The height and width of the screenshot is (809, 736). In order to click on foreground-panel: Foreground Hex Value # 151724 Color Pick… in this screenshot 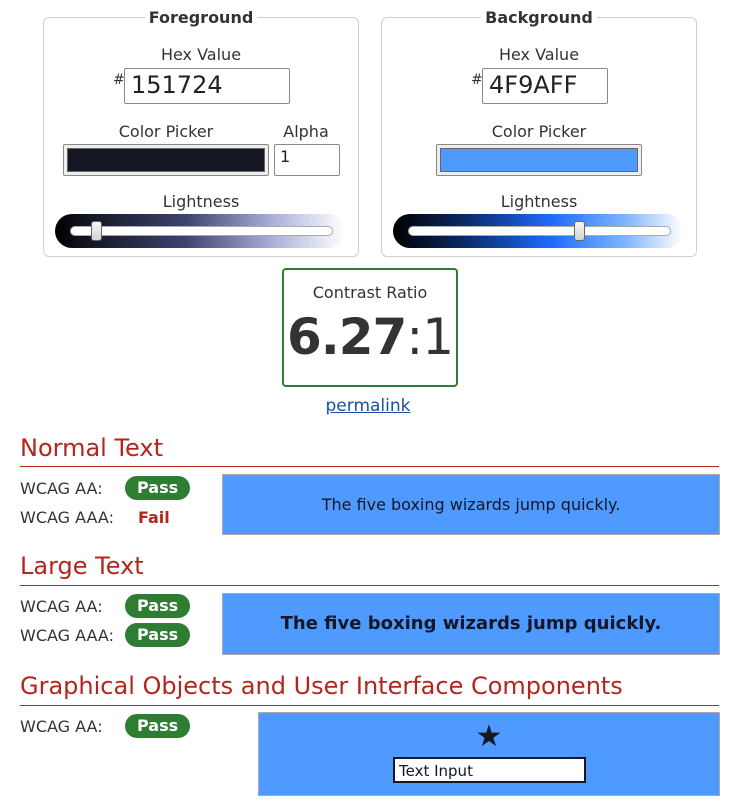, I will do `click(201, 132)`.